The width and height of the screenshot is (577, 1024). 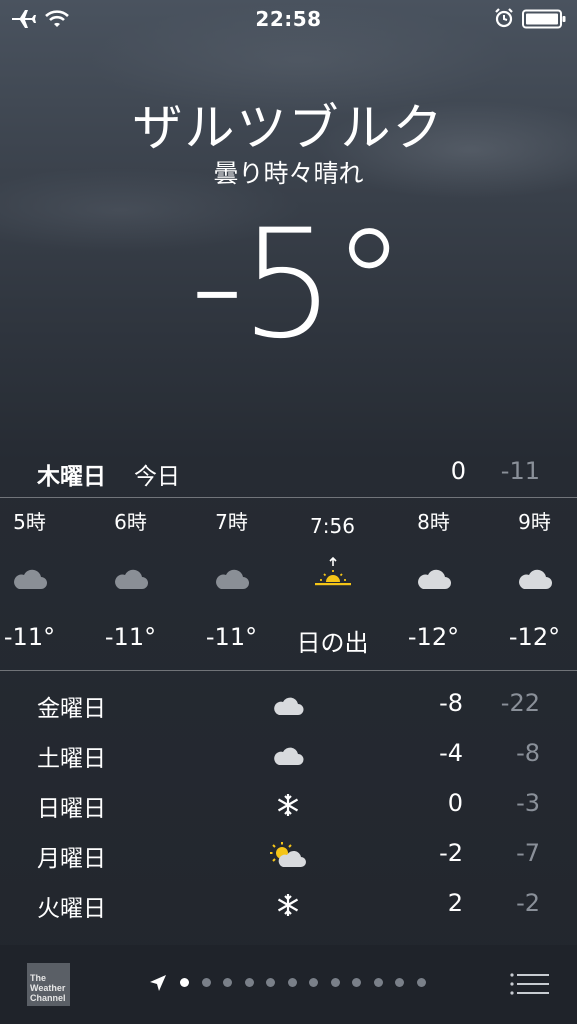 What do you see at coordinates (528, 803) in the screenshot?
I see `day-low-temp: -3` at bounding box center [528, 803].